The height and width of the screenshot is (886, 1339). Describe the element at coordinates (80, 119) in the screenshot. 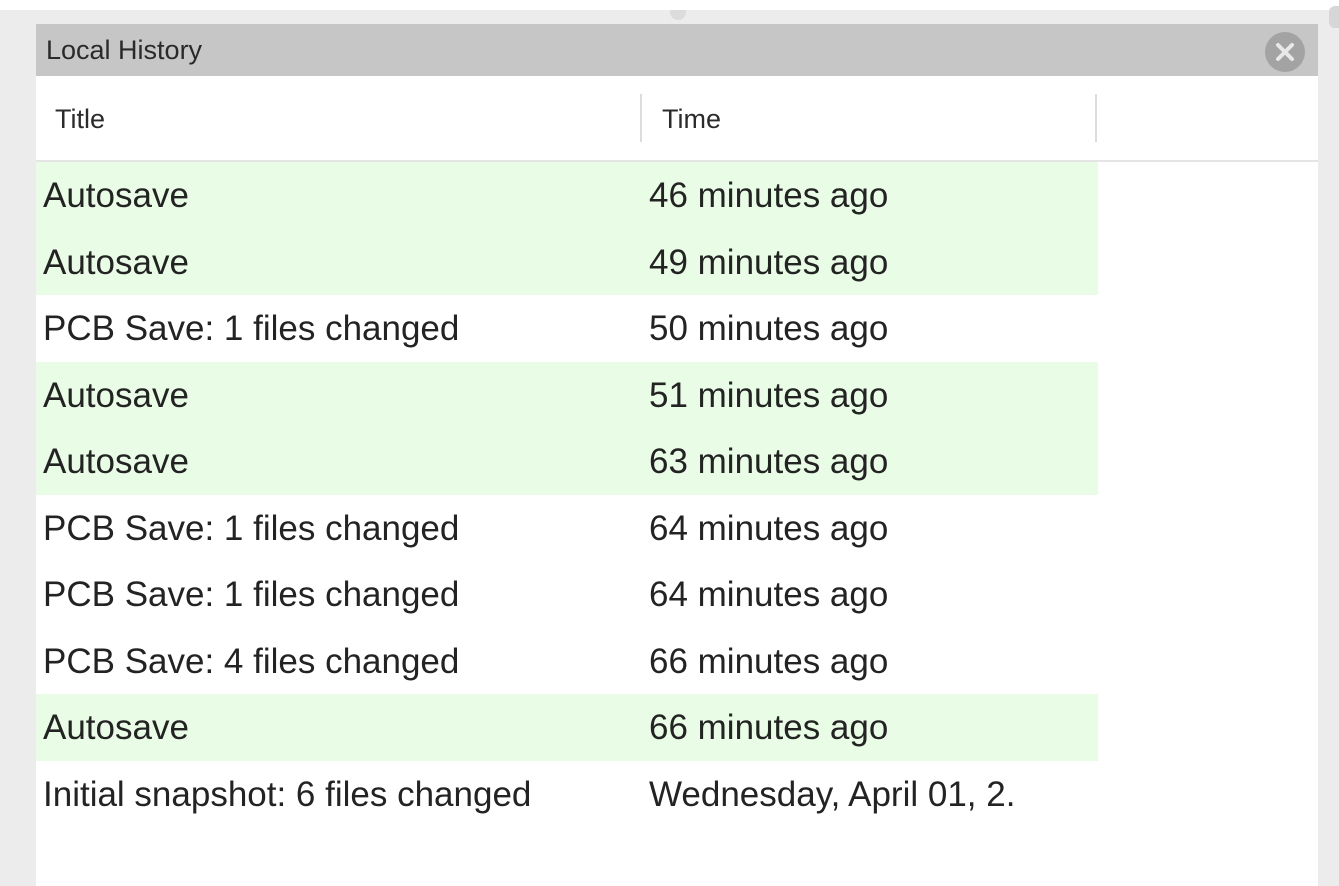

I see `column-header-title: Title` at that location.